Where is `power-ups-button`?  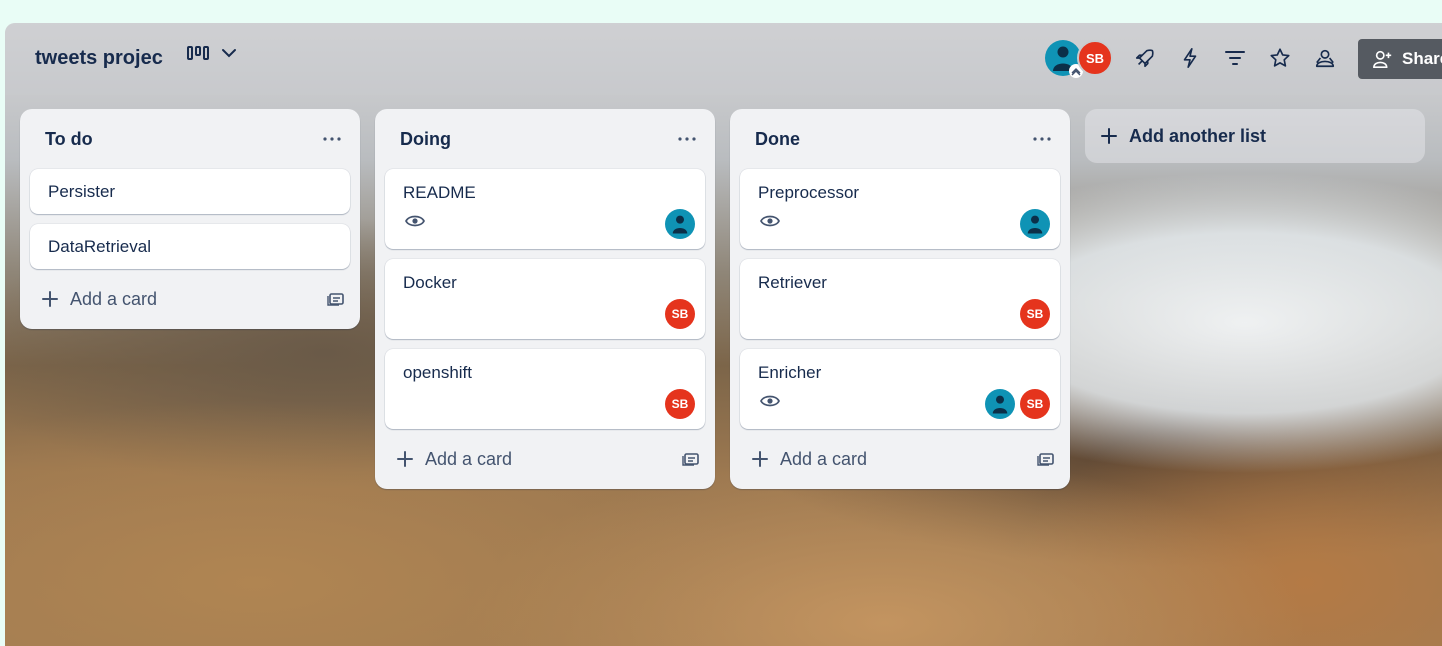
power-ups-button is located at coordinates (1145, 58).